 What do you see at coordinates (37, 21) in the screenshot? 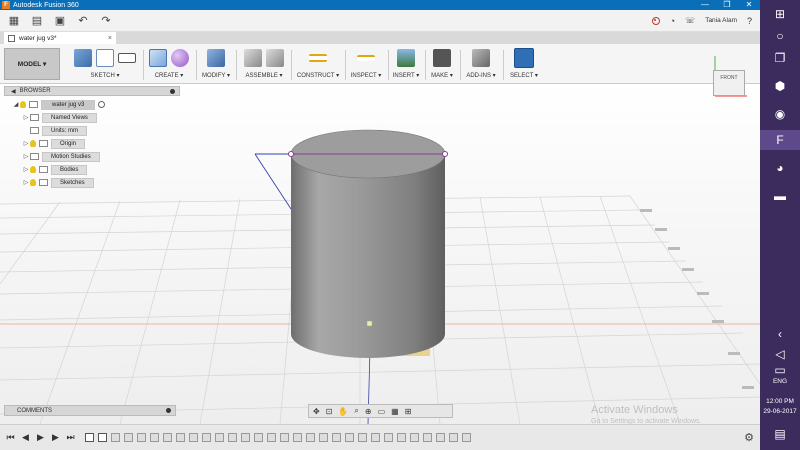
I see `file-menu-icon: ▤` at bounding box center [37, 21].